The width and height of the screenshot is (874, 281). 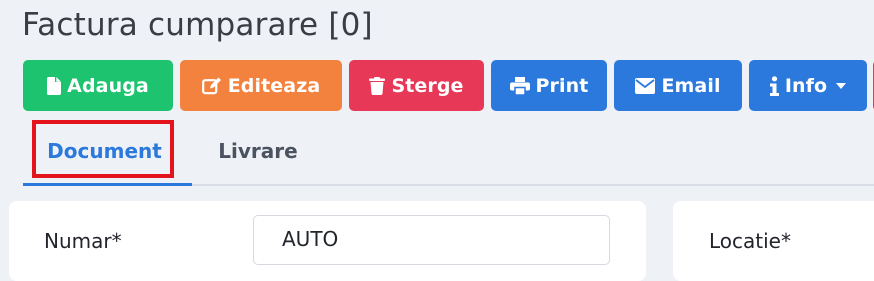 I want to click on tab-document-label: Document, so click(x=104, y=151).